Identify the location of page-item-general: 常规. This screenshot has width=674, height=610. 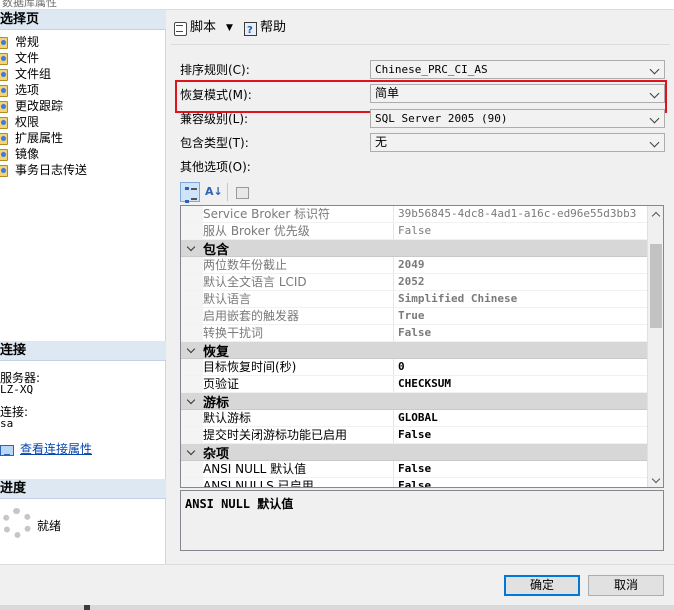
(83, 42).